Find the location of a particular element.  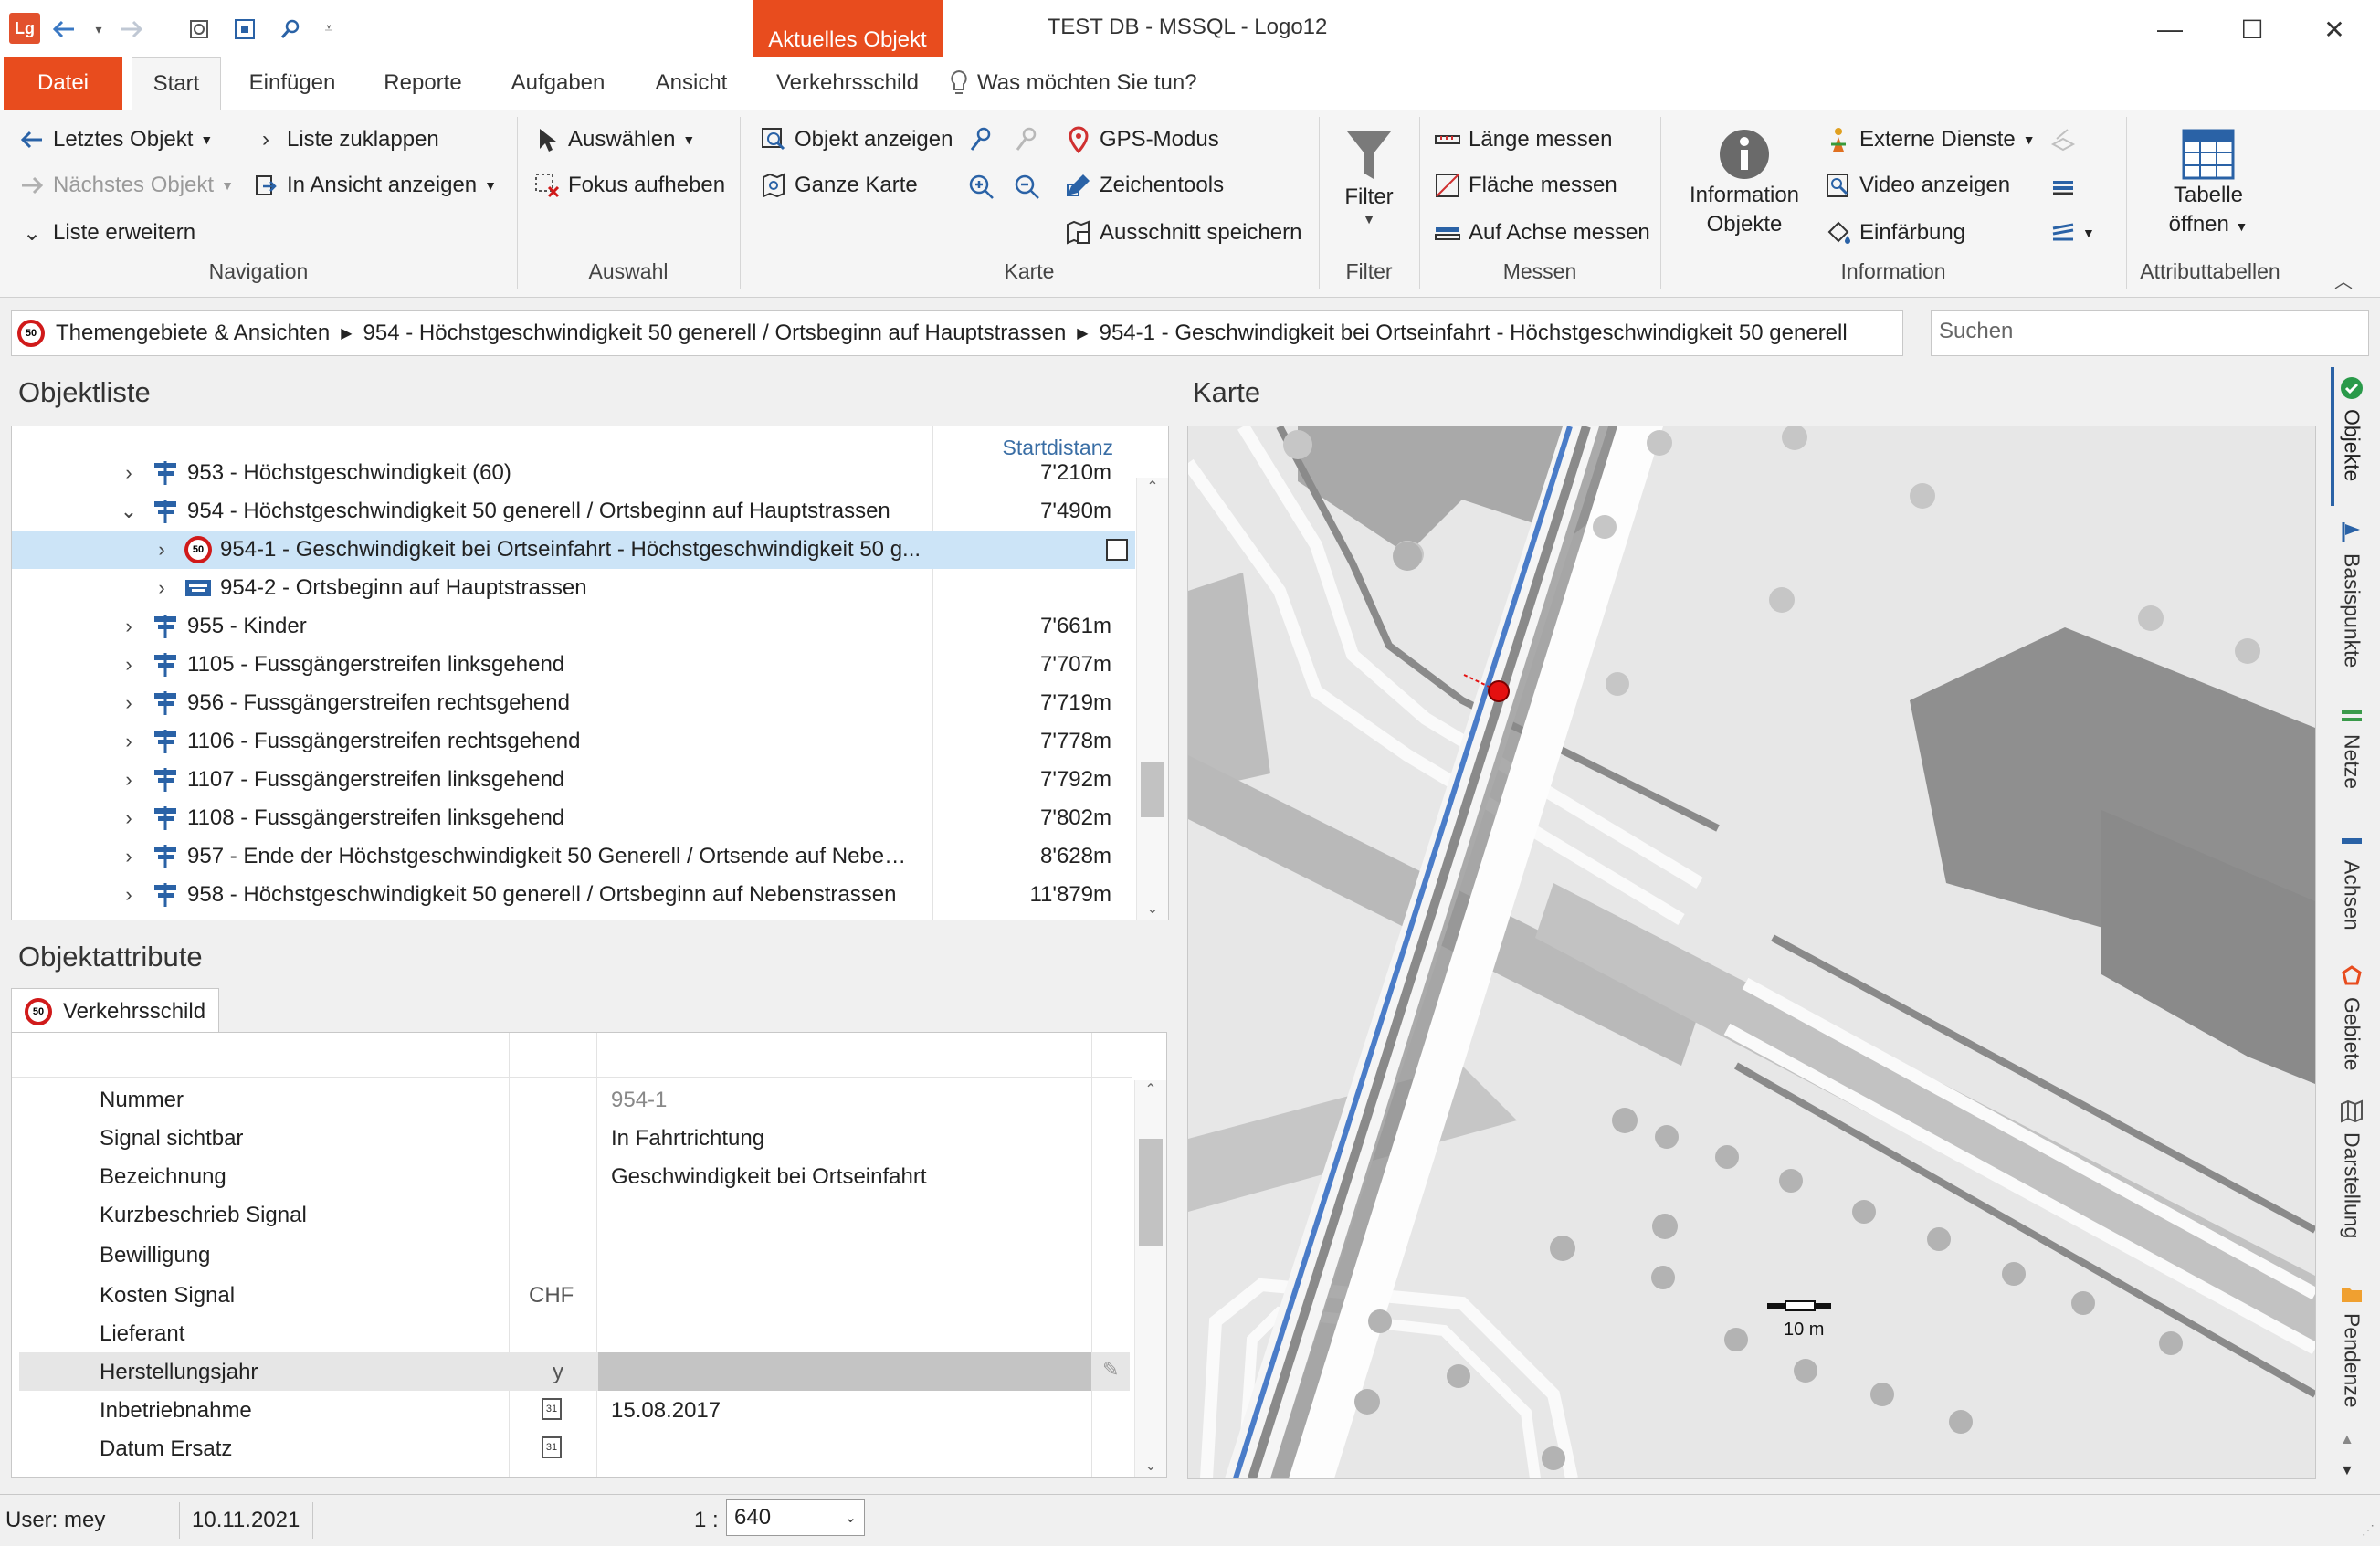

ausschnitt-speichern-button: Ausschnitt speichern is located at coordinates (1183, 233).